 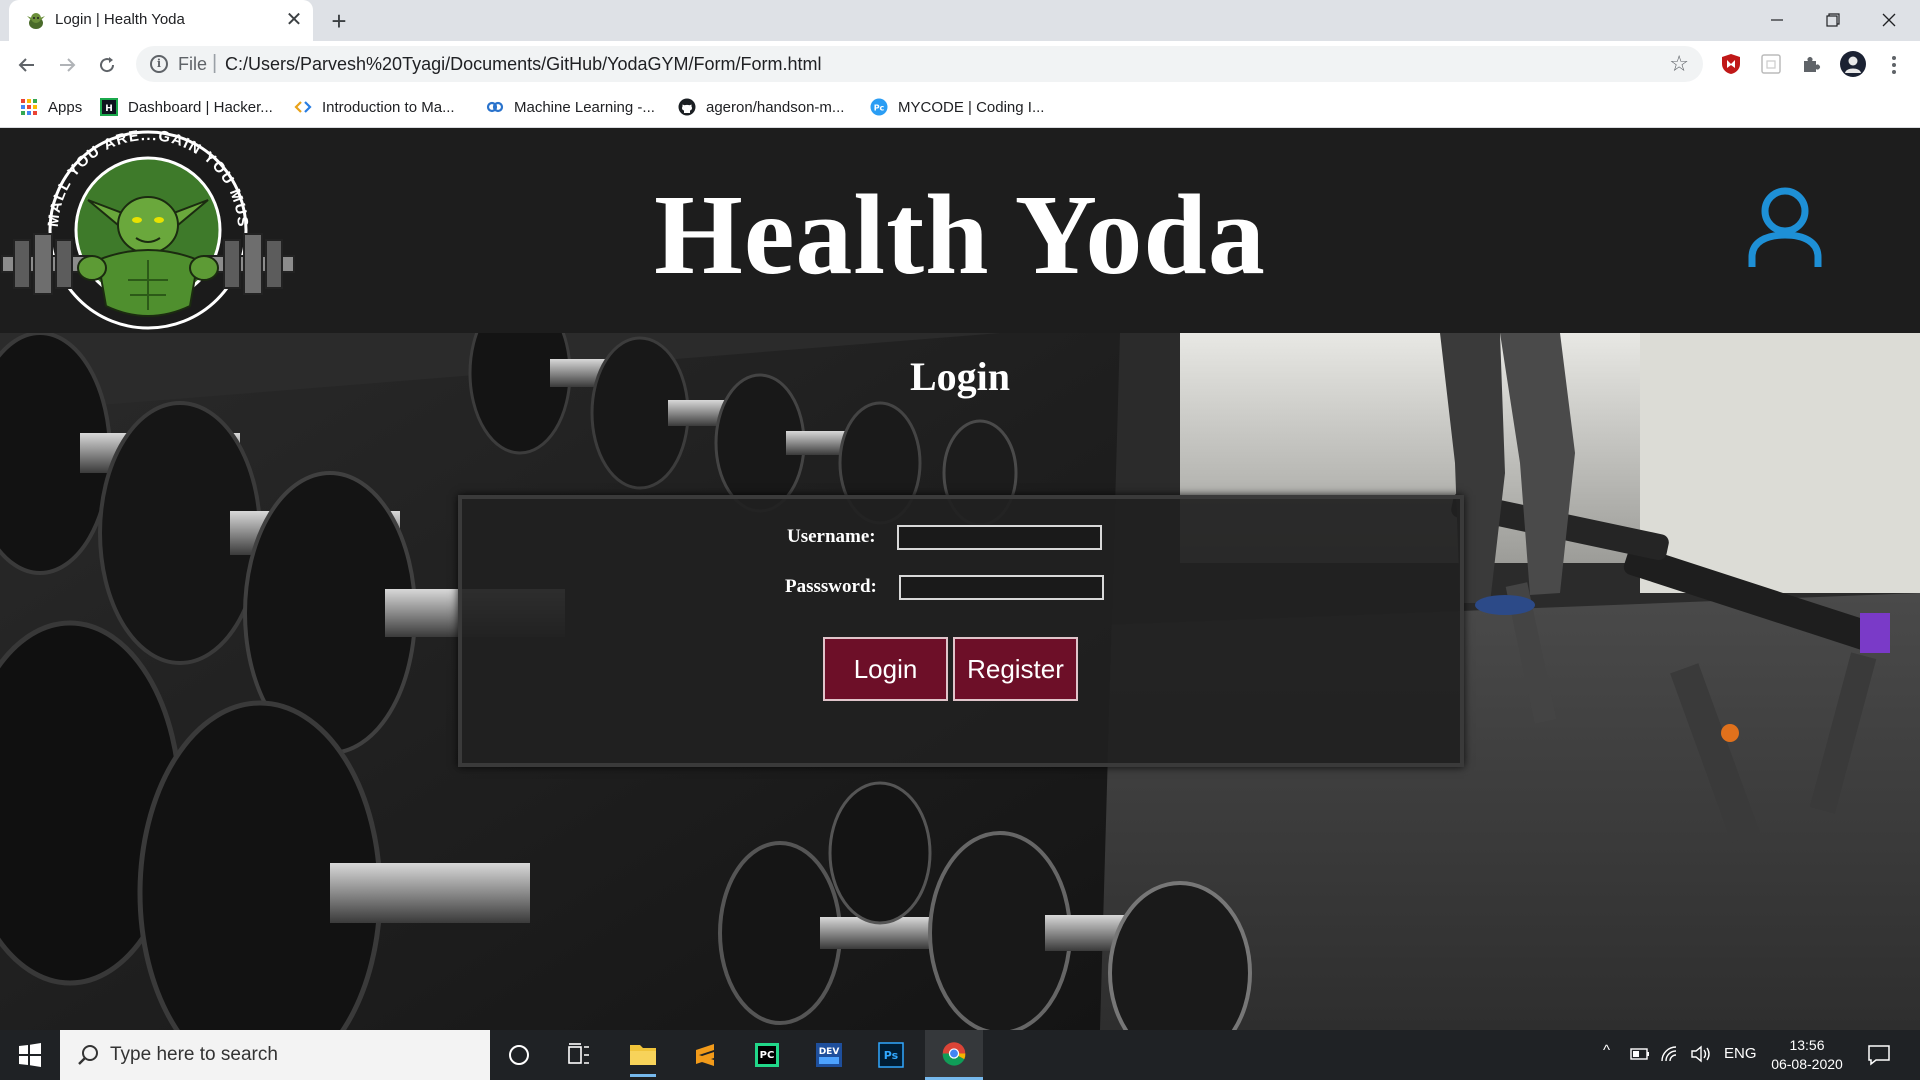 What do you see at coordinates (159, 64) in the screenshot?
I see `site-info-icon: i` at bounding box center [159, 64].